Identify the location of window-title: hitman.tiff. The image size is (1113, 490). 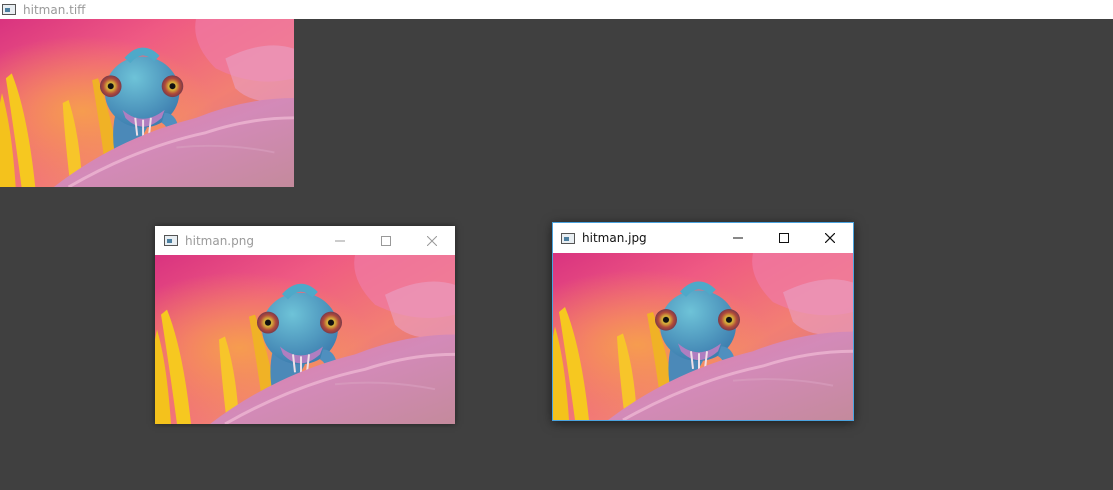
(54, 9).